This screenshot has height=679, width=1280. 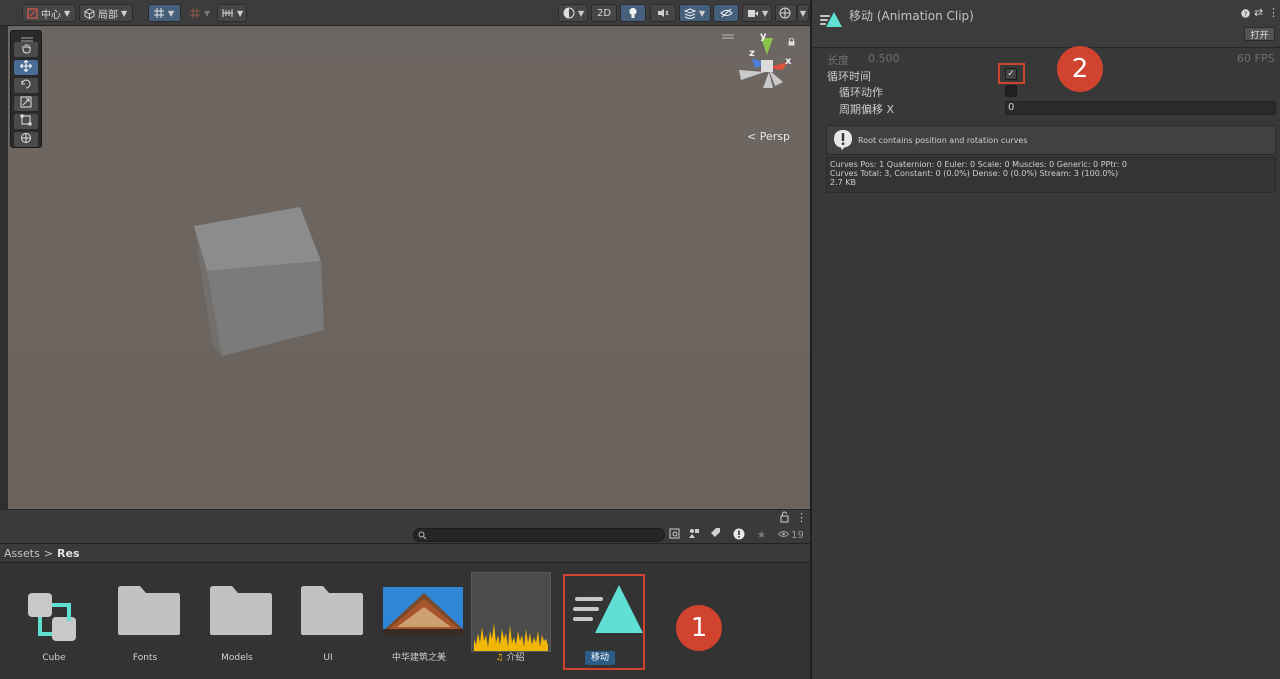 I want to click on asset-item-ui: UI, so click(x=328, y=621).